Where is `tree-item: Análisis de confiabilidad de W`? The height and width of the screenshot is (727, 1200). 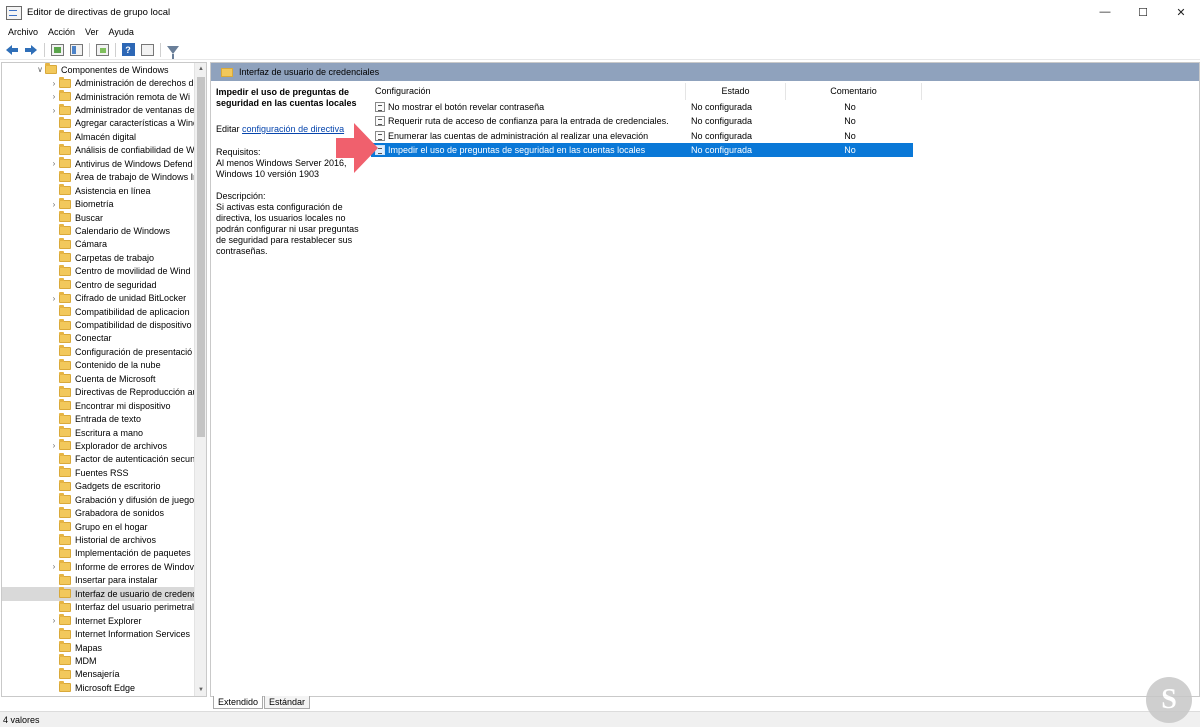
tree-item: Análisis de confiabilidad de W is located at coordinates (98, 150).